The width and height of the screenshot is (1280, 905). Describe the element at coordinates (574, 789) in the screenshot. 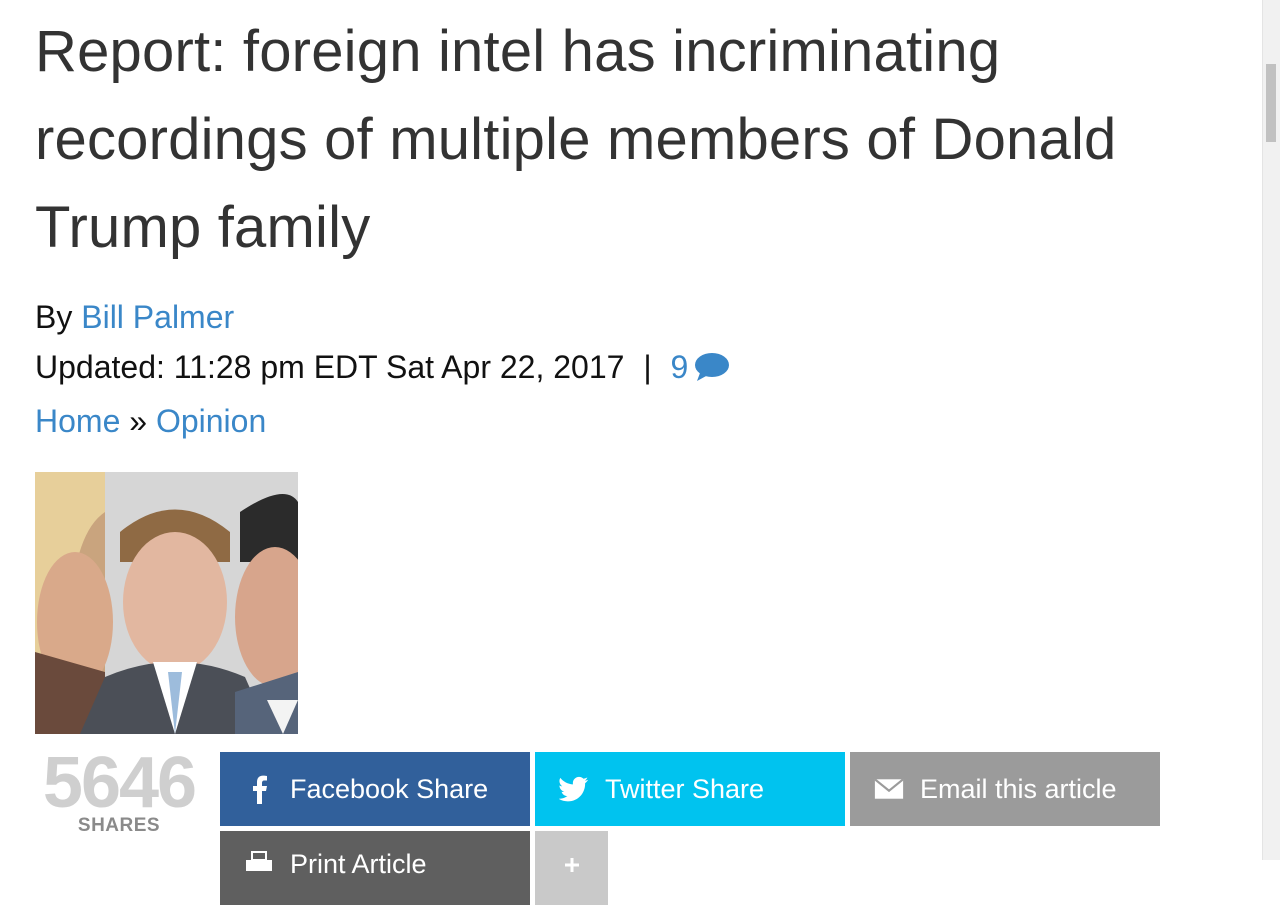

I see `twitter-icon` at that location.